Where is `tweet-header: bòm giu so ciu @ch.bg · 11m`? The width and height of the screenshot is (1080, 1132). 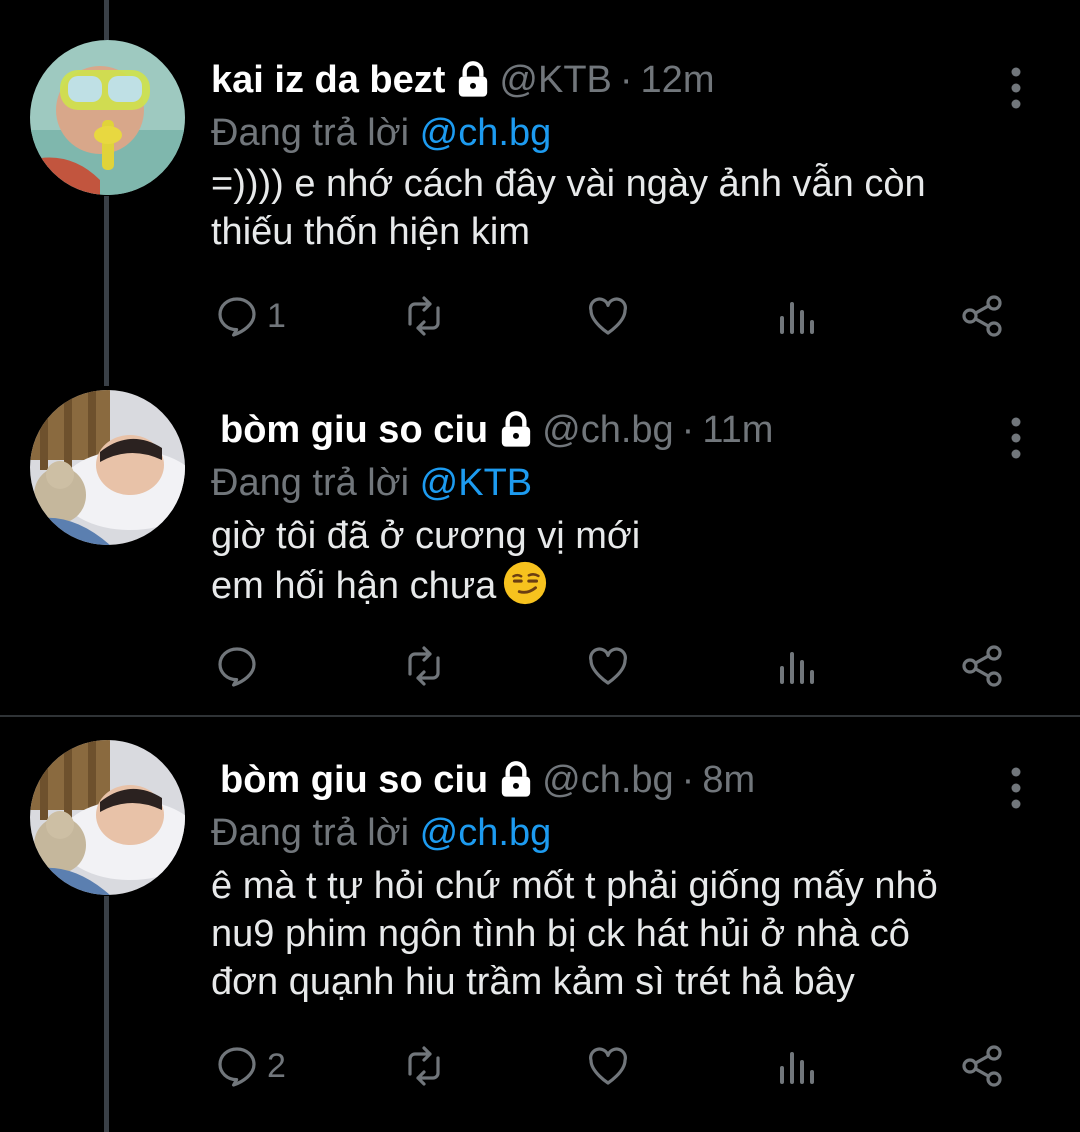
tweet-header: bòm giu so ciu @ch.bg · 11m is located at coordinates (496, 430).